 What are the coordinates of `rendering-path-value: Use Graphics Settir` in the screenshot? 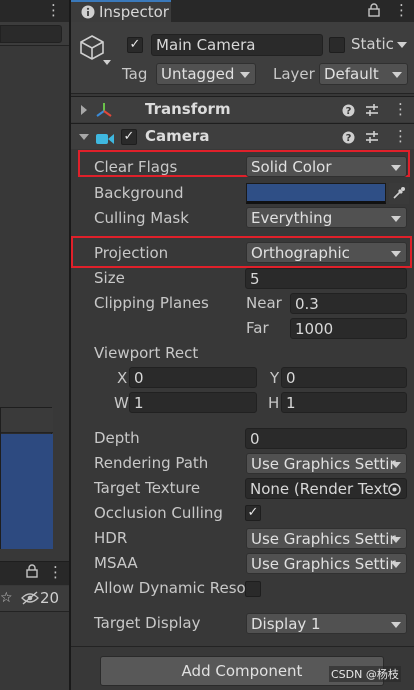 It's located at (323, 464).